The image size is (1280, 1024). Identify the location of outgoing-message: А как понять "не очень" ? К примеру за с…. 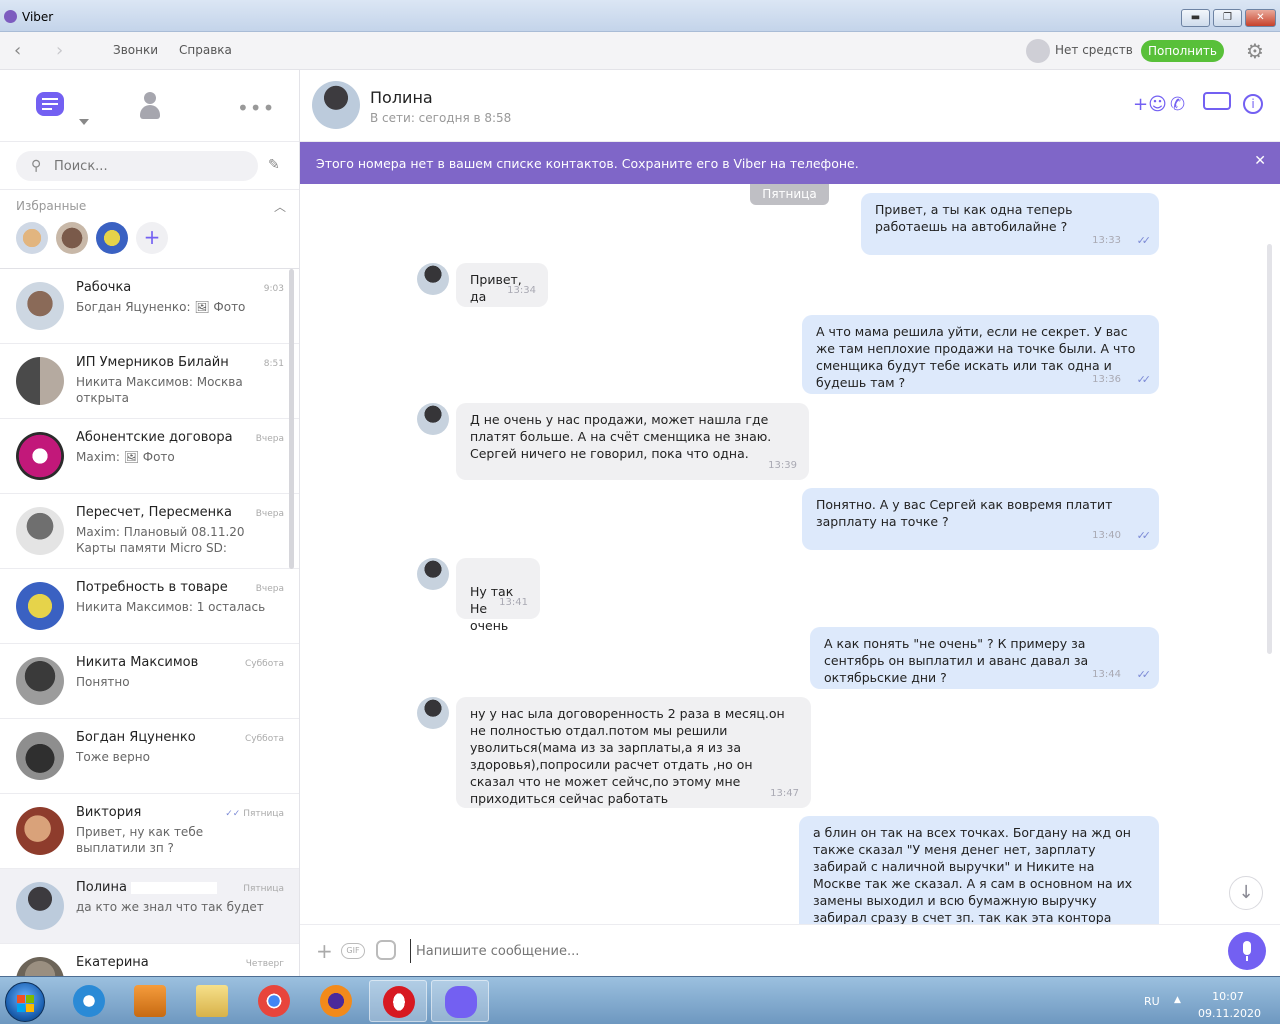
(984, 658).